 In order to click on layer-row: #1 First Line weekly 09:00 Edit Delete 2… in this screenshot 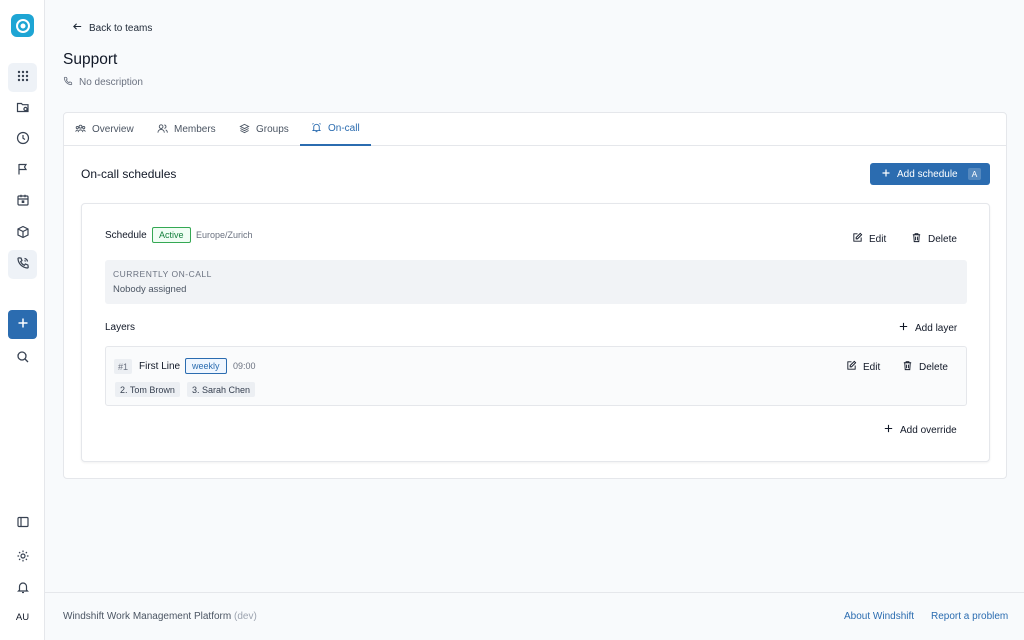, I will do `click(536, 376)`.